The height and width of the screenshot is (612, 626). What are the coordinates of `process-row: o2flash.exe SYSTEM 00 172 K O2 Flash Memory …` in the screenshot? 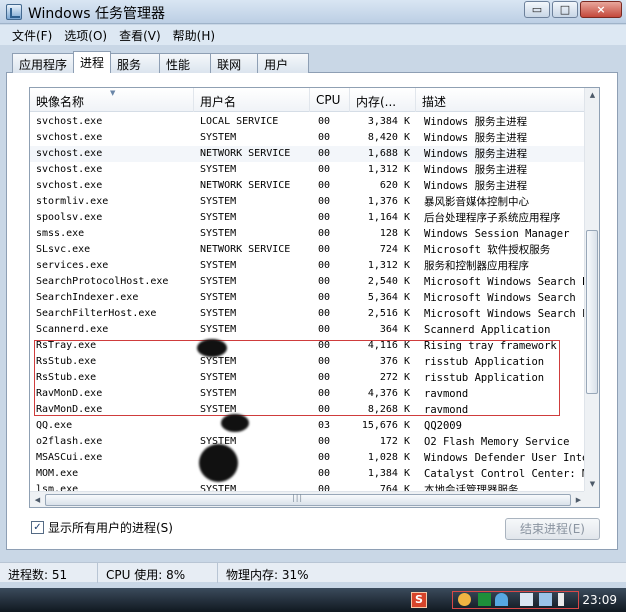 It's located at (308, 442).